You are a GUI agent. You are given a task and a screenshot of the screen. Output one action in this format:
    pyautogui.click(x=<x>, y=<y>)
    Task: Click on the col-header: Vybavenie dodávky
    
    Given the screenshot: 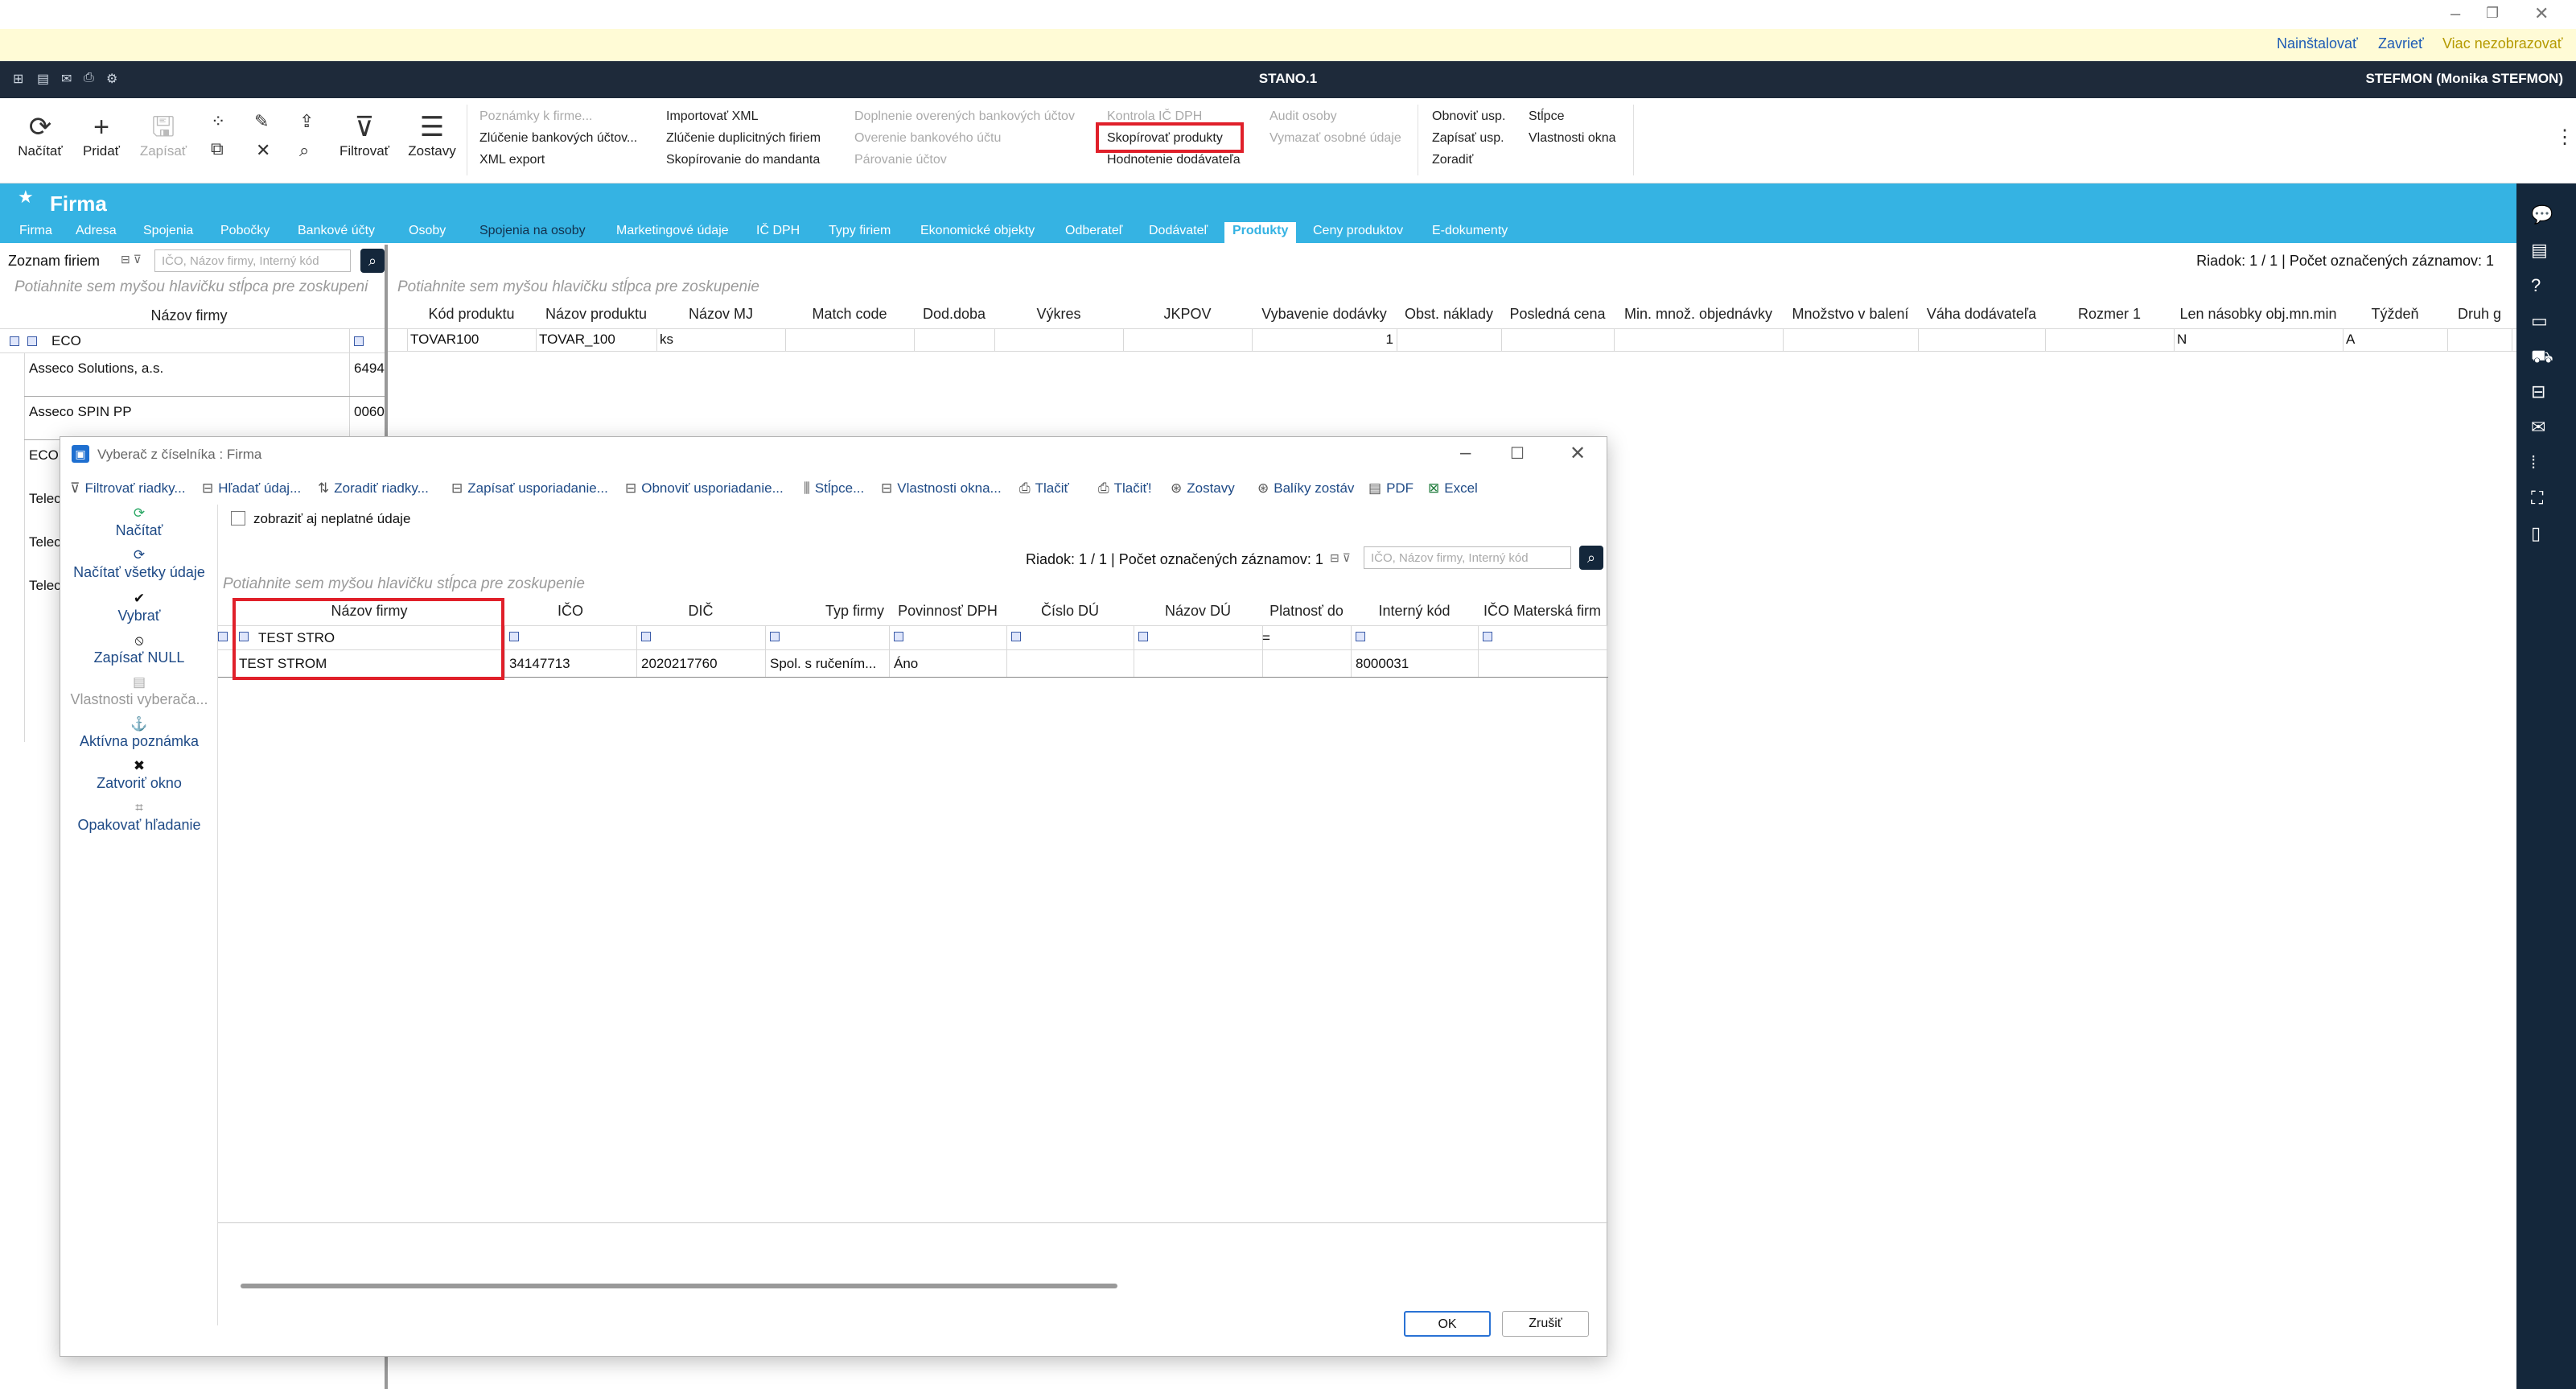 What is the action you would take?
    pyautogui.click(x=1324, y=314)
    